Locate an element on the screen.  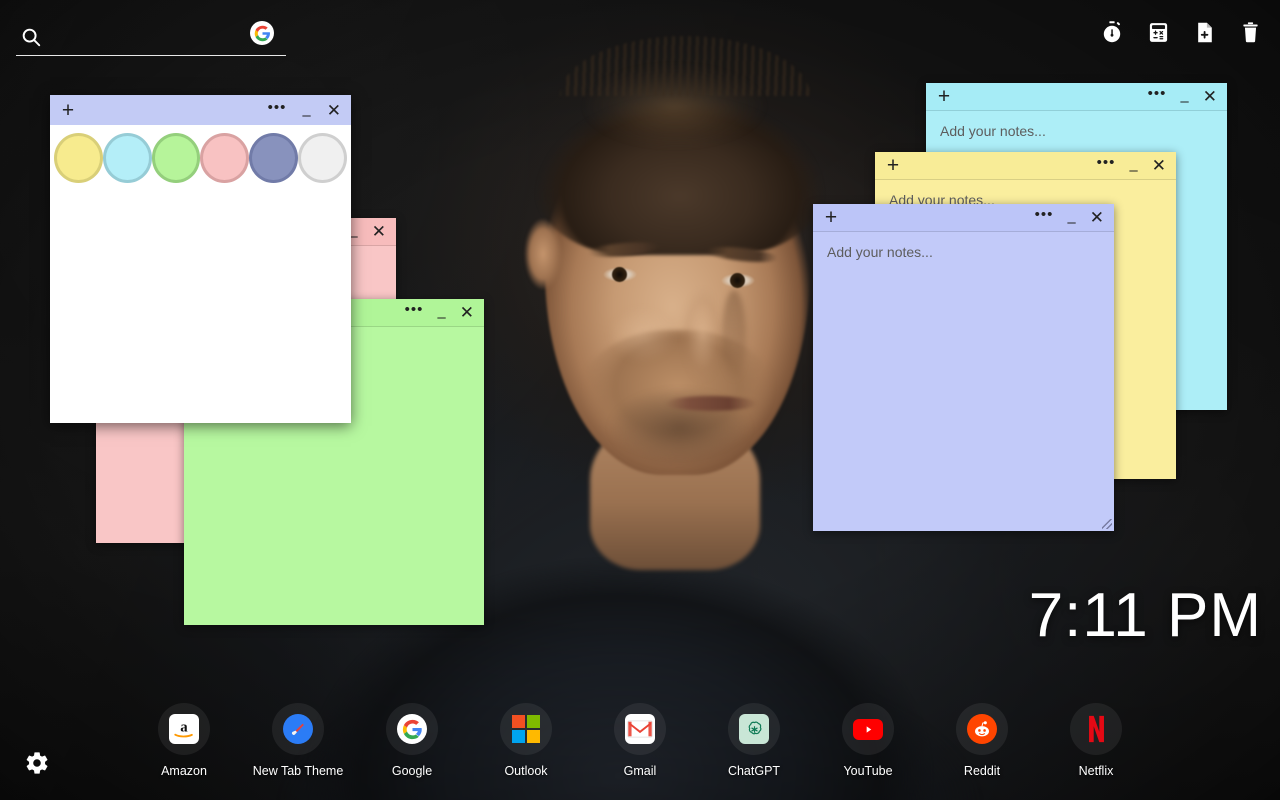
trash-icon is located at coordinates (1250, 32).